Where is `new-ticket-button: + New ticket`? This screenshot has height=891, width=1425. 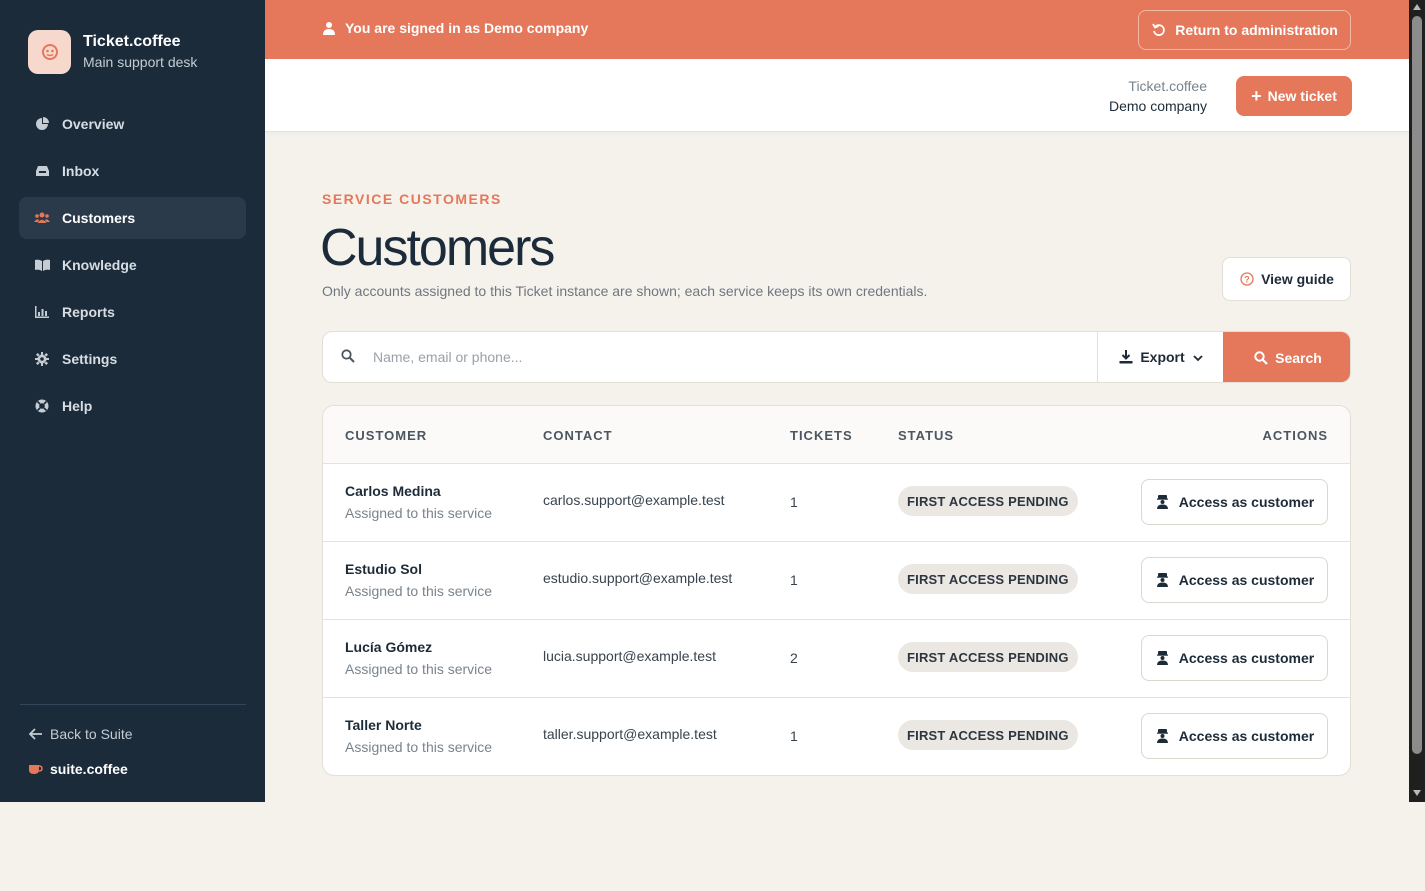 new-ticket-button: + New ticket is located at coordinates (1294, 96).